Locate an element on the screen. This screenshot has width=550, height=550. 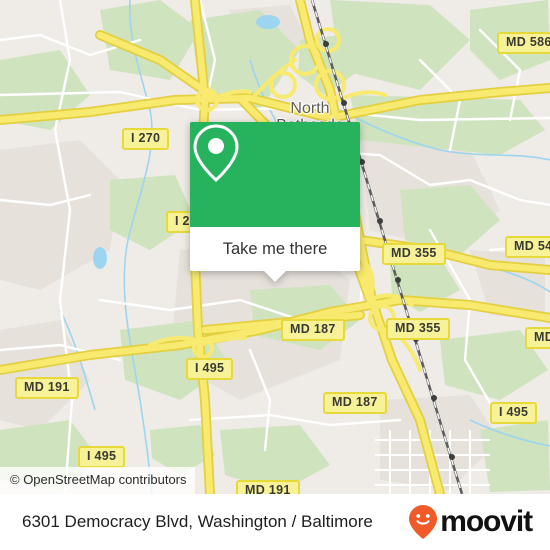
moovit-wordmark: moovit is located at coordinates (486, 521).